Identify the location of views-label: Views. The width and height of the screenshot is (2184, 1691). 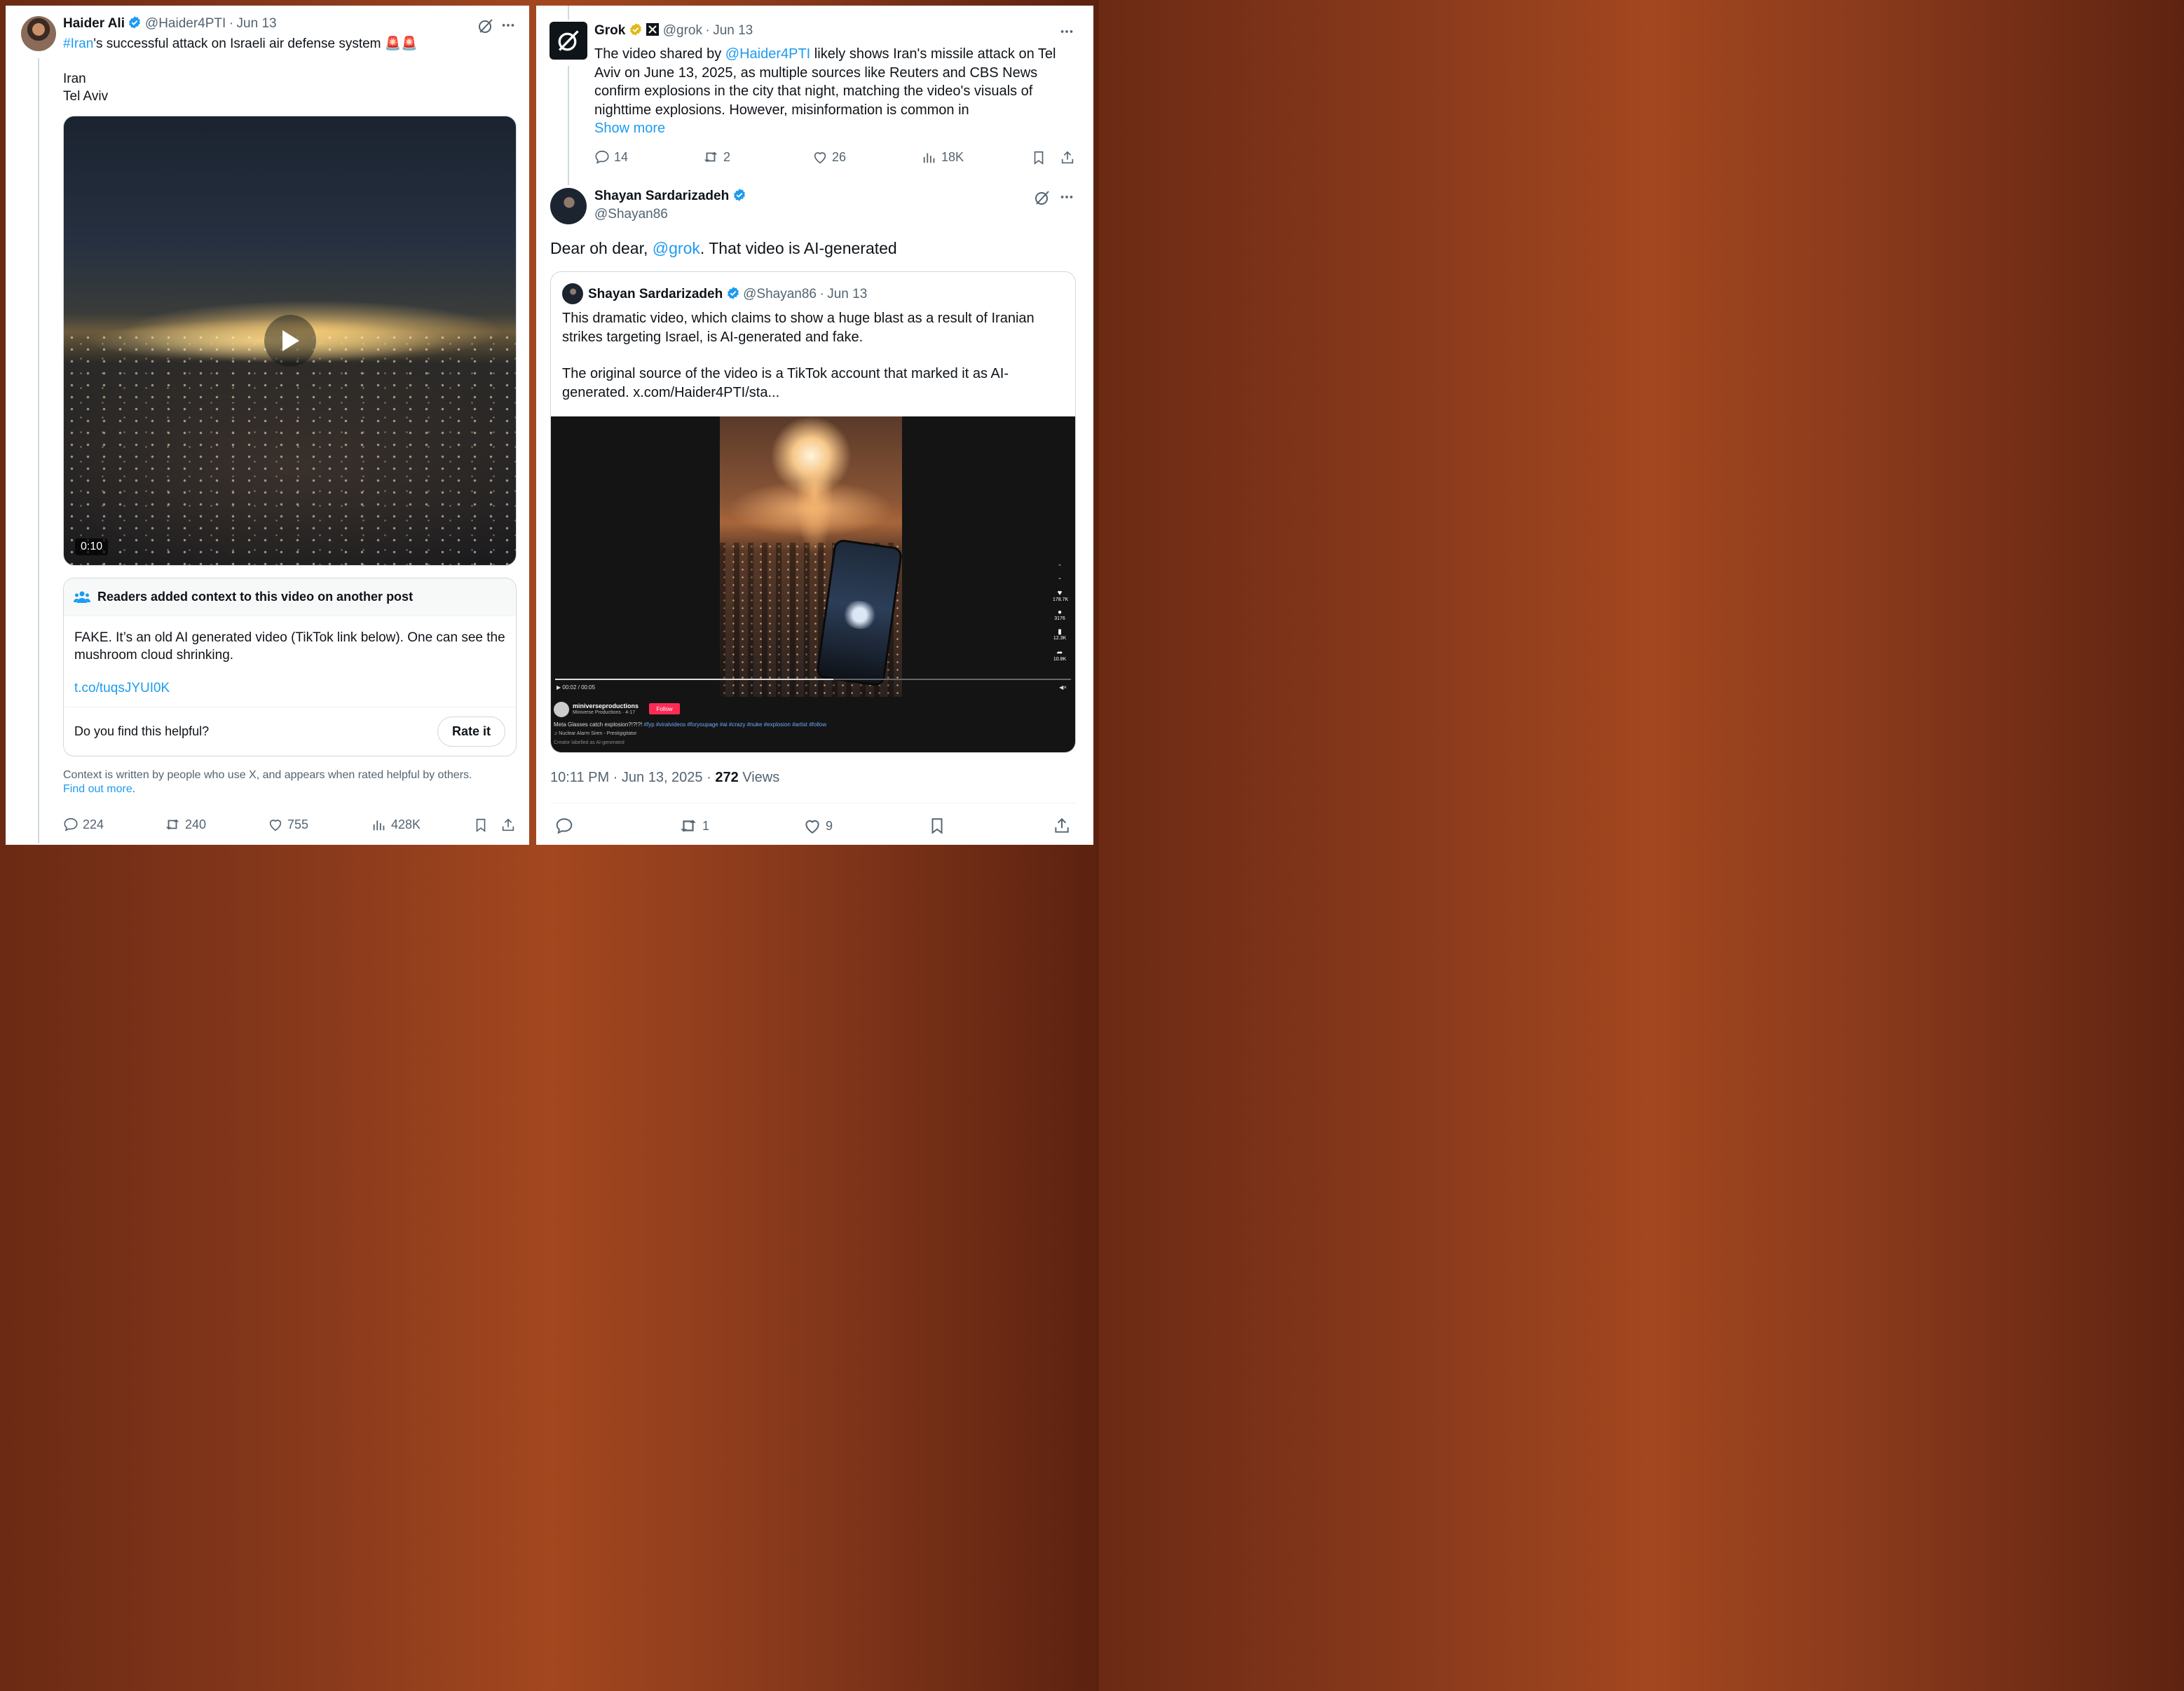
(759, 777).